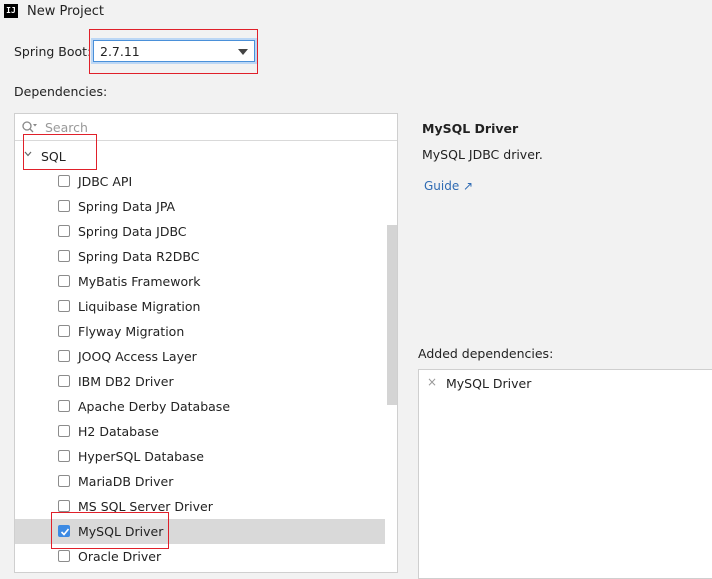 Image resolution: width=712 pixels, height=579 pixels. Describe the element at coordinates (11, 11) in the screenshot. I see `app-logo-icon: IJ` at that location.